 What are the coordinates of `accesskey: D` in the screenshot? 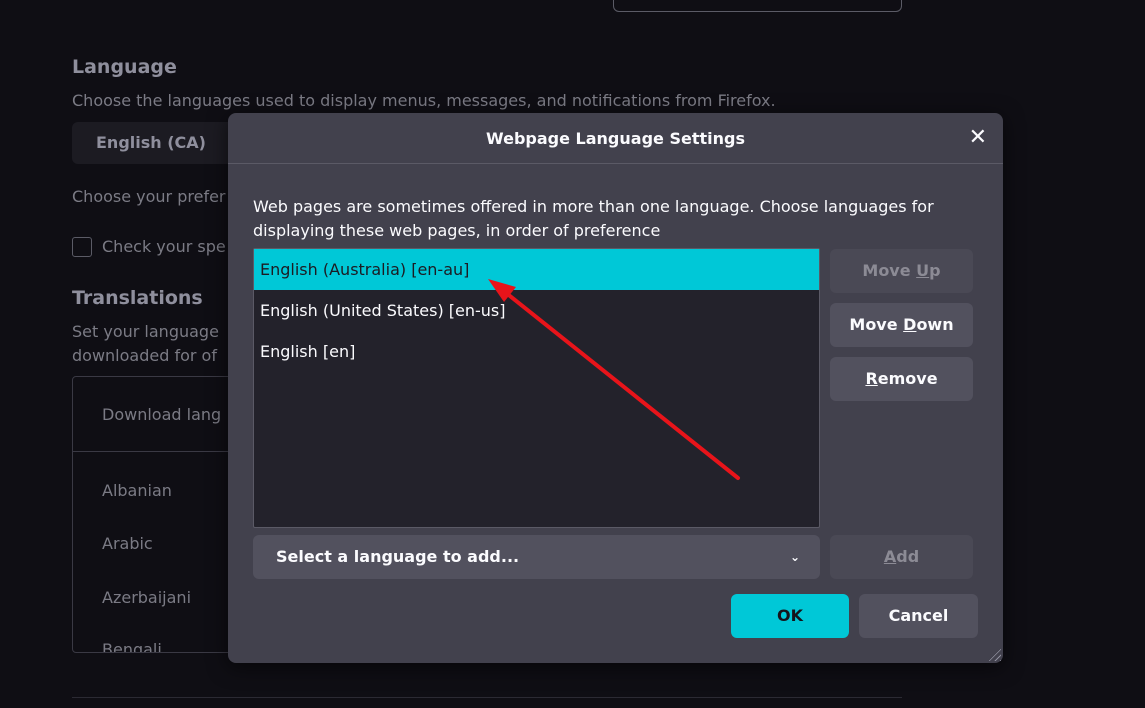 It's located at (910, 324).